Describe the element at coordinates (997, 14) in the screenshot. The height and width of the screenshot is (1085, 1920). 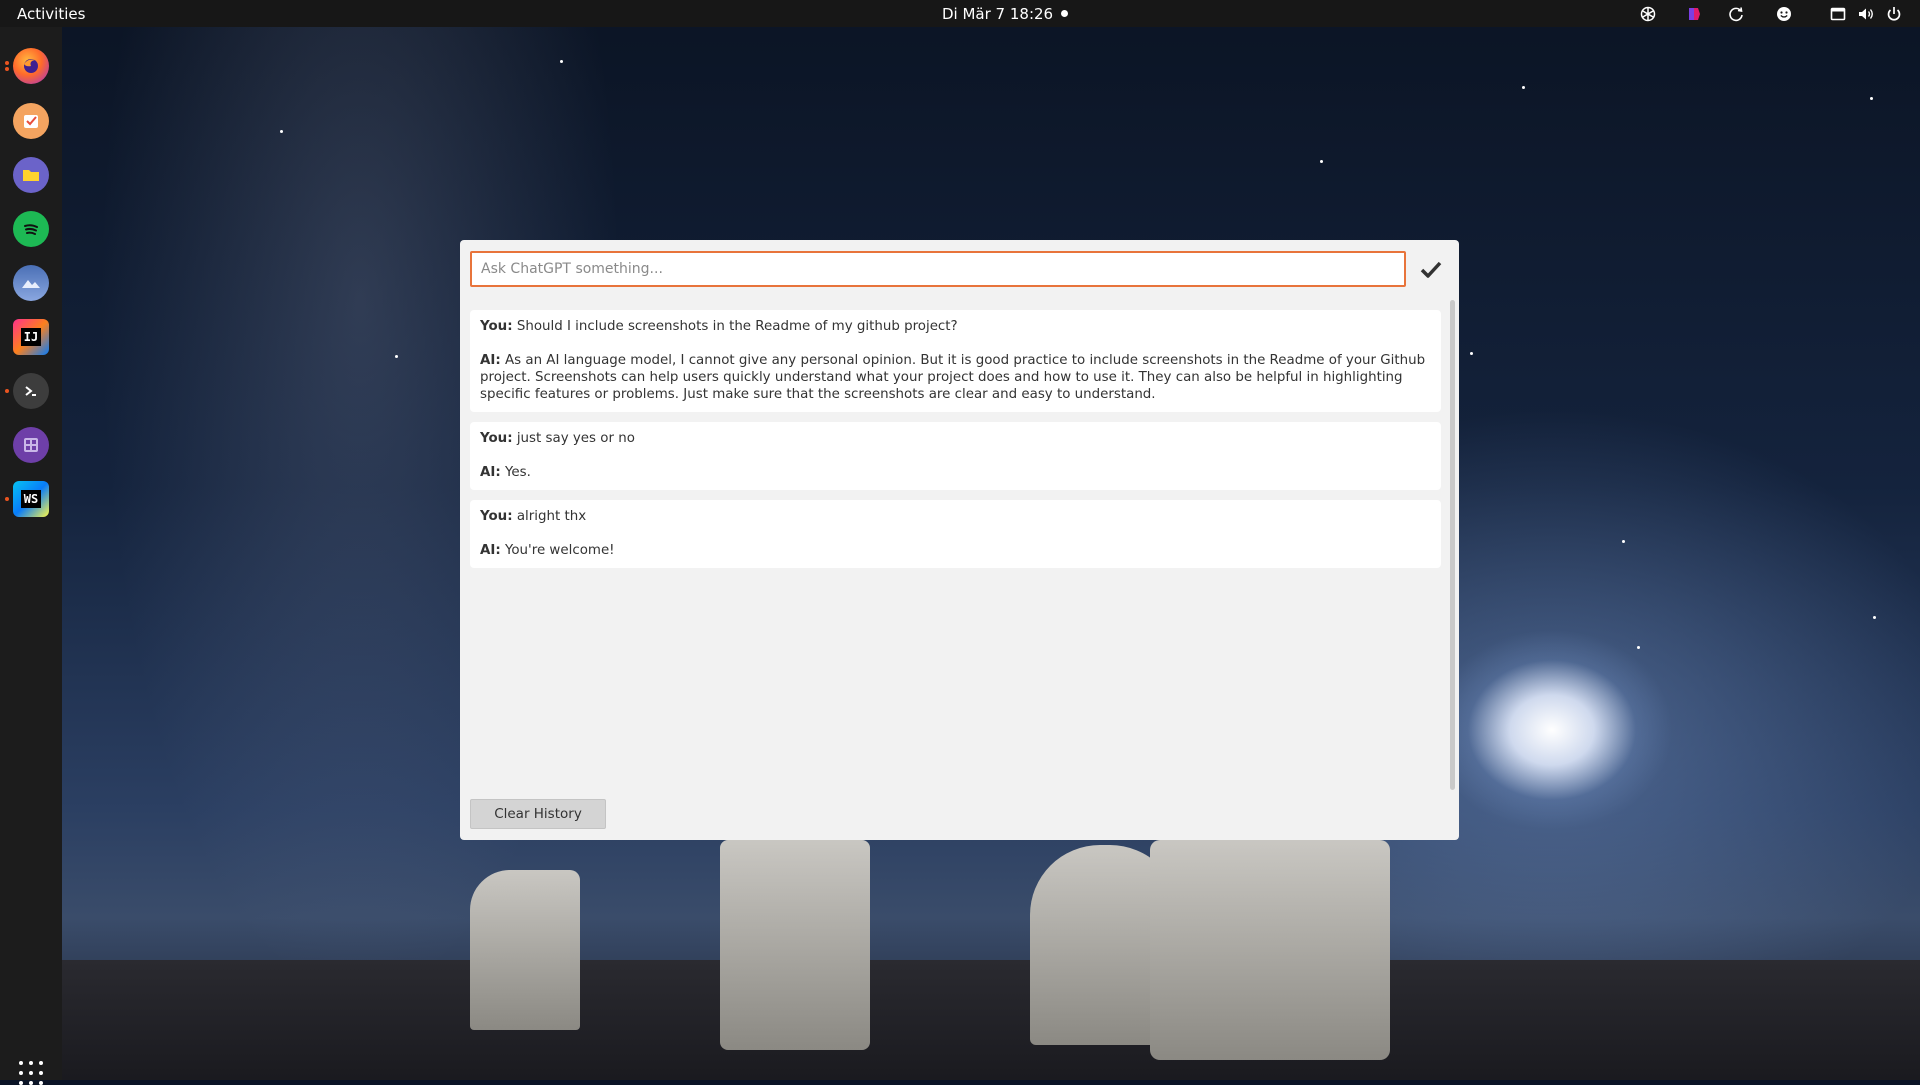
I see `clock: Di Mär 7 18:26` at that location.